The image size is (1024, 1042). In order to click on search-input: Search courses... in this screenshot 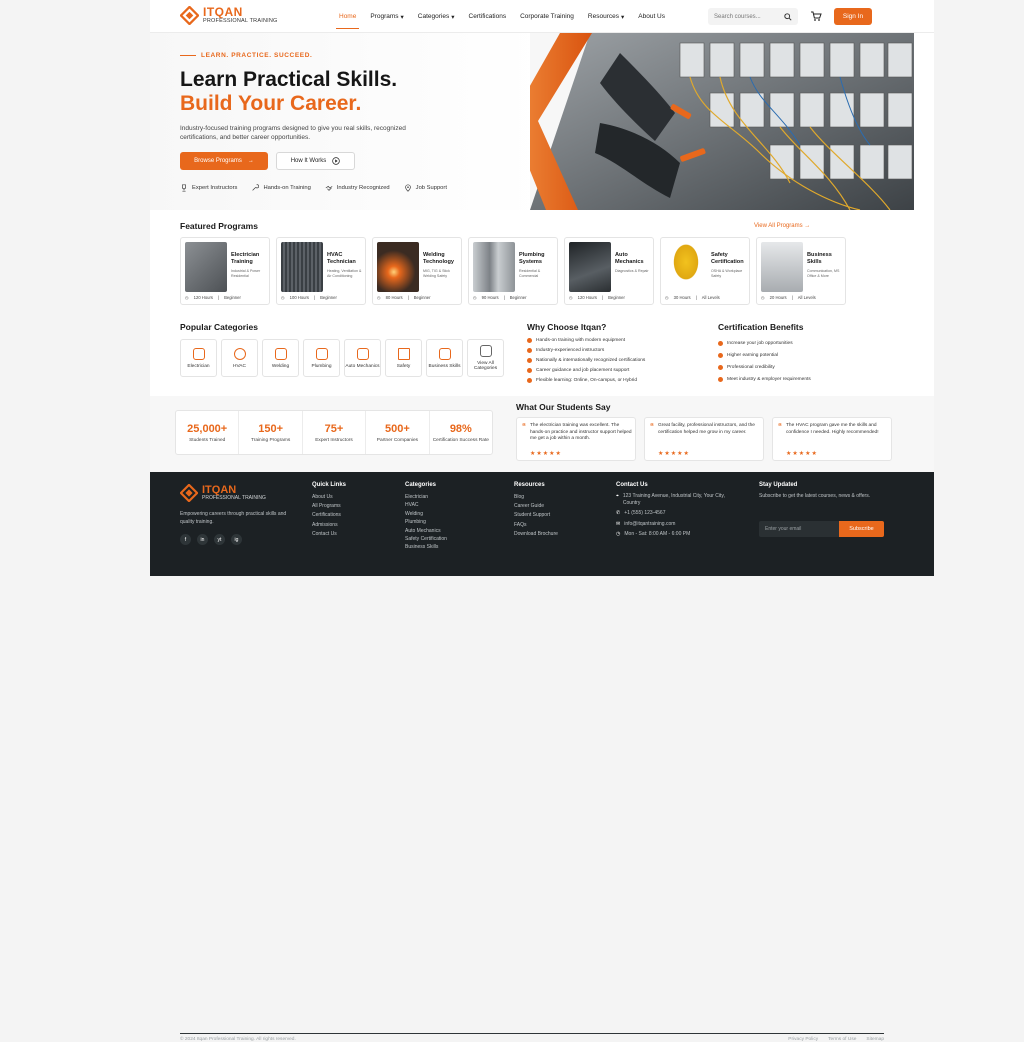, I will do `click(753, 16)`.